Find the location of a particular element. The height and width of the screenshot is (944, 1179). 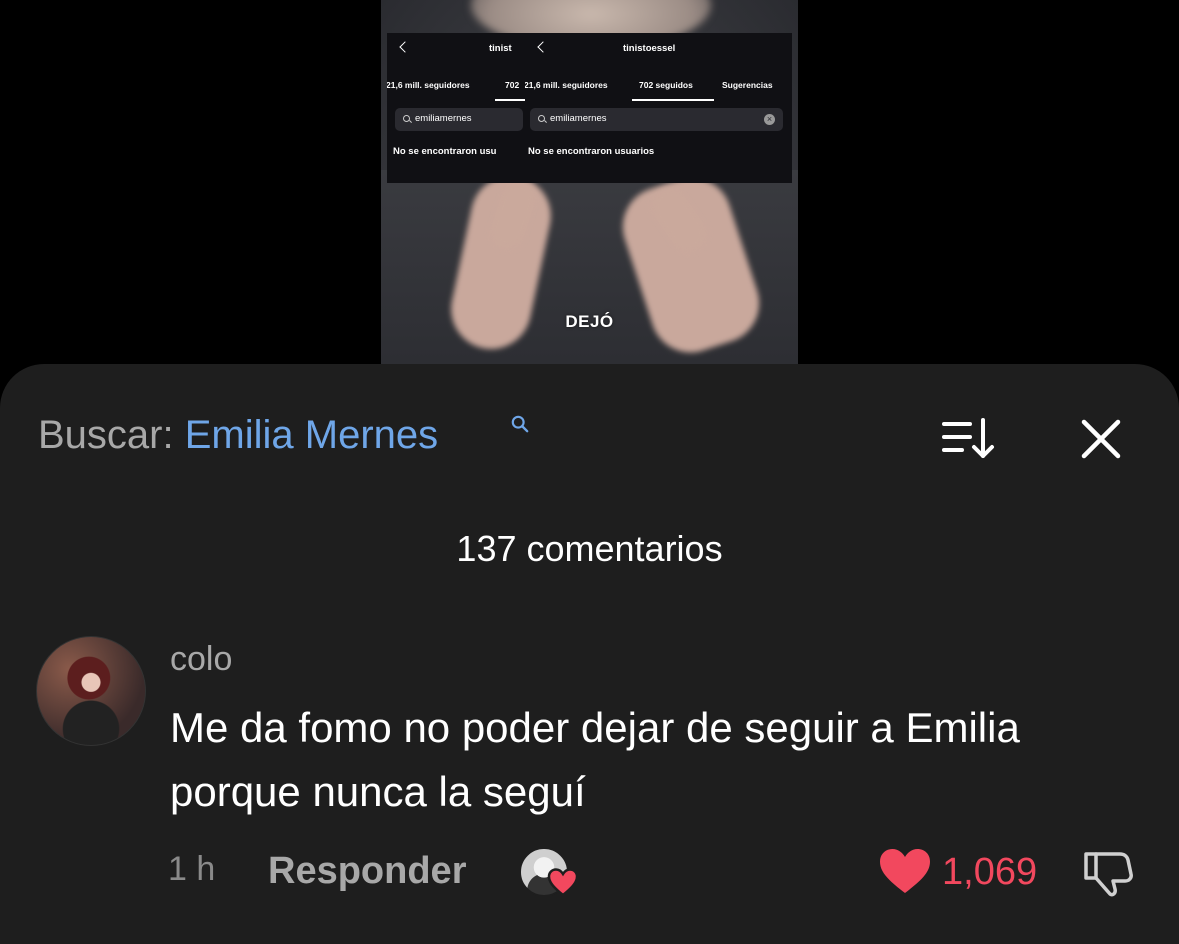

search-query: Buscar: Emilia Mernes is located at coordinates (238, 435).